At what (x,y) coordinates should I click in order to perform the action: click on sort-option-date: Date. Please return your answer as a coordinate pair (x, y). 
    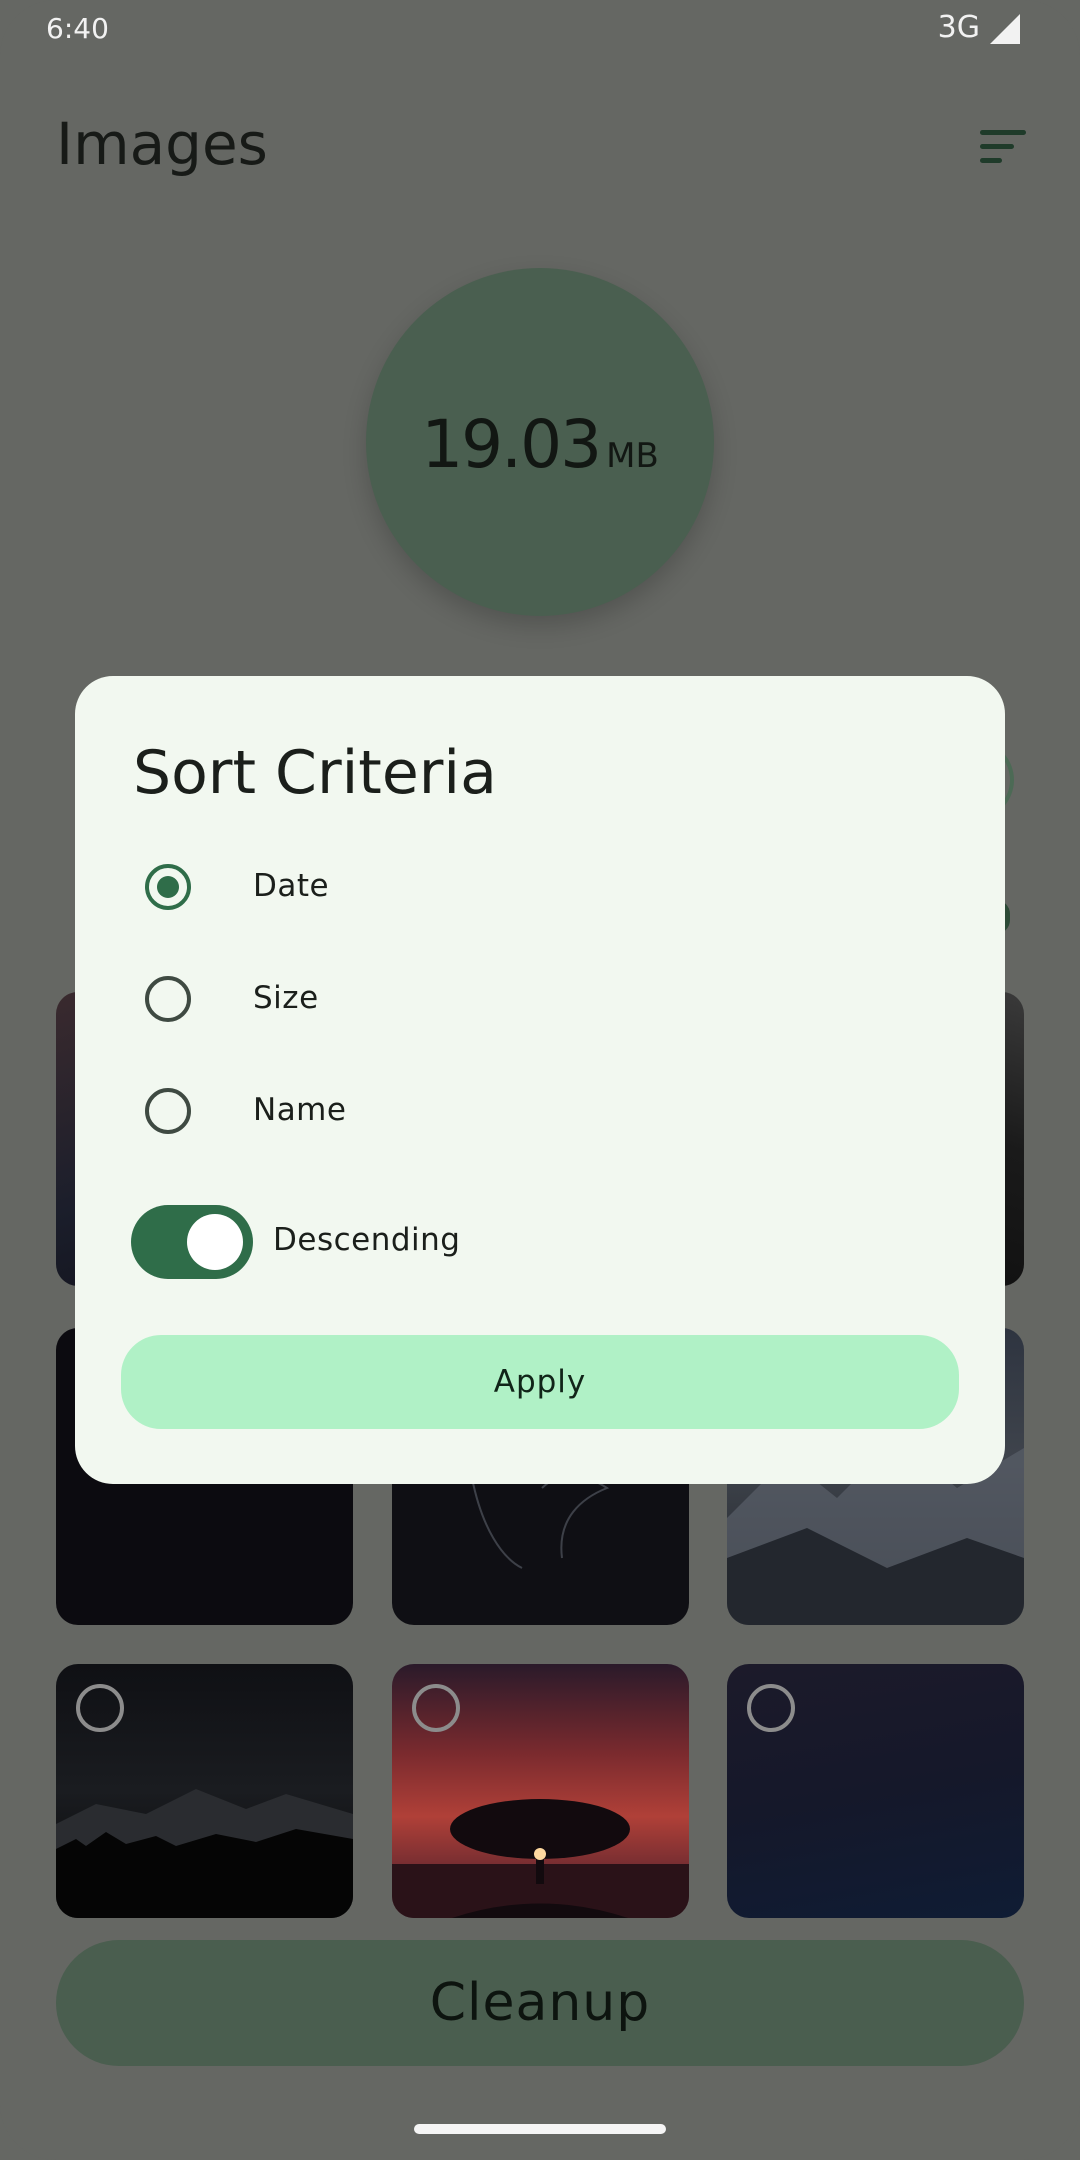
    Looking at the image, I should click on (525, 889).